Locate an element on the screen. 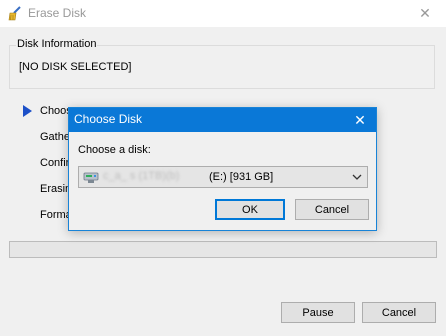 The image size is (446, 336). pause-button: Pause is located at coordinates (318, 312).